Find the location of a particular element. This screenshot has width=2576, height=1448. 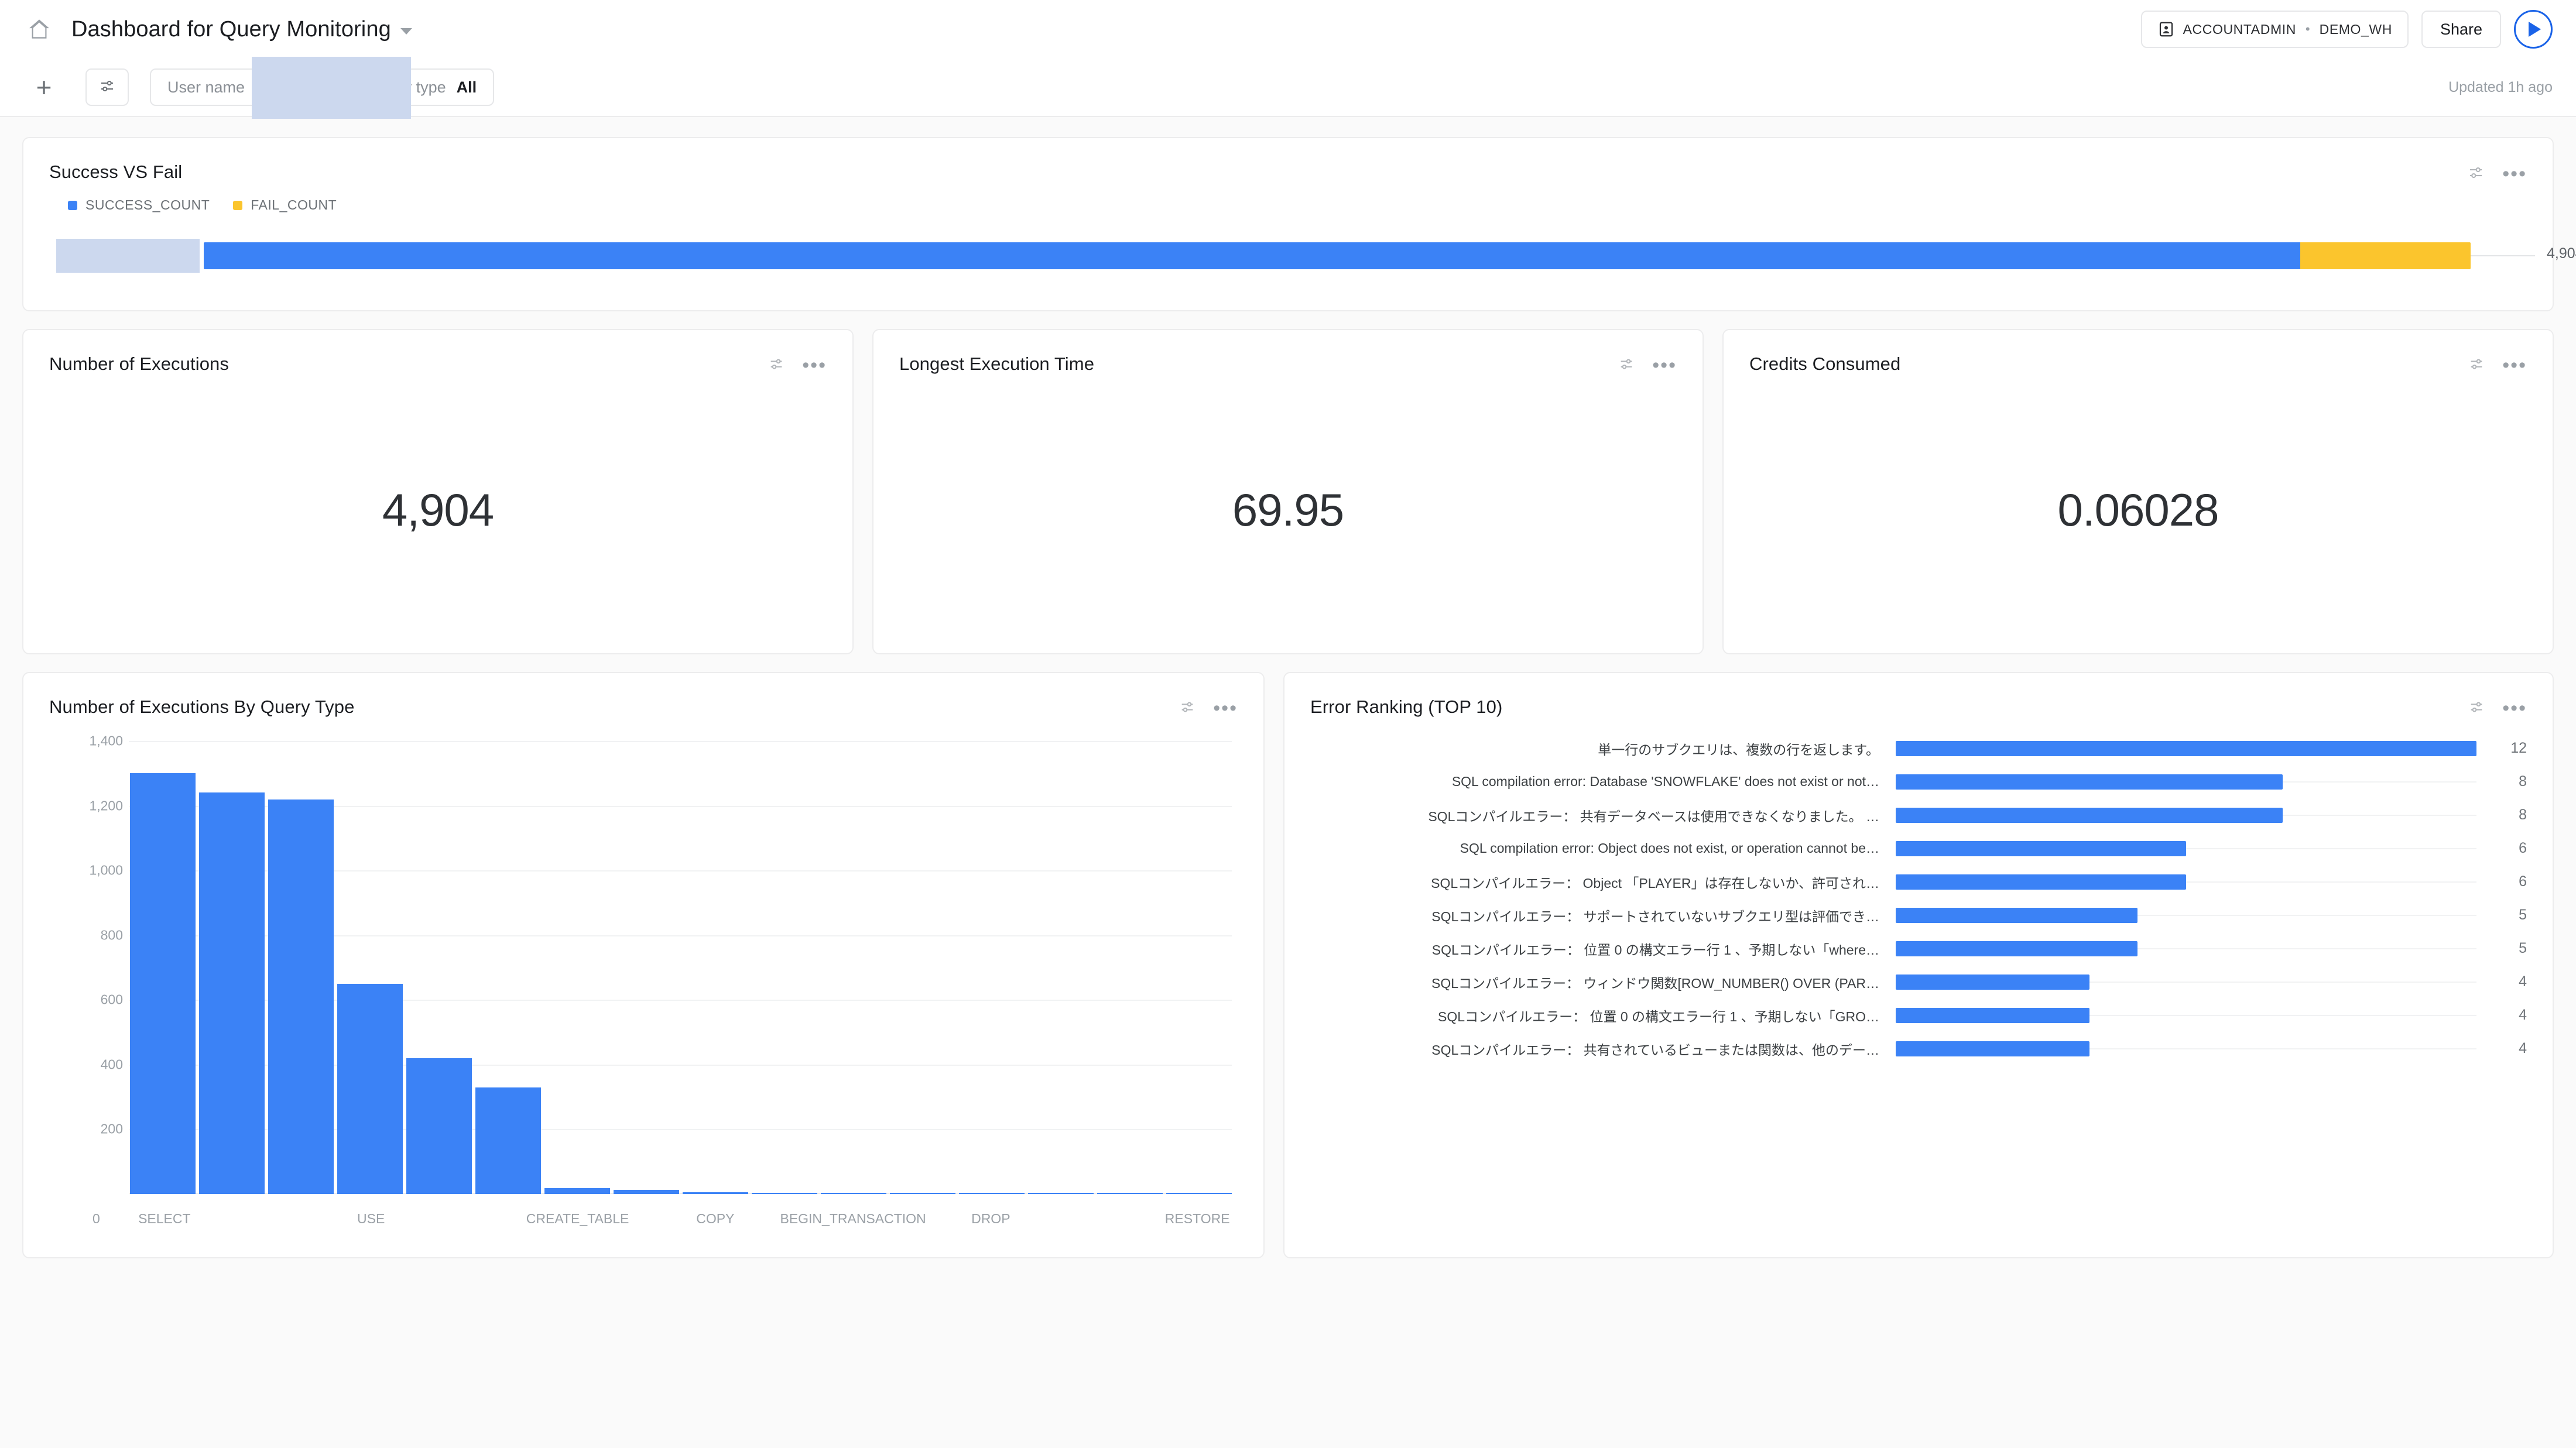

x-axis-tick-label: CREATE_TABLE is located at coordinates (577, 1218).